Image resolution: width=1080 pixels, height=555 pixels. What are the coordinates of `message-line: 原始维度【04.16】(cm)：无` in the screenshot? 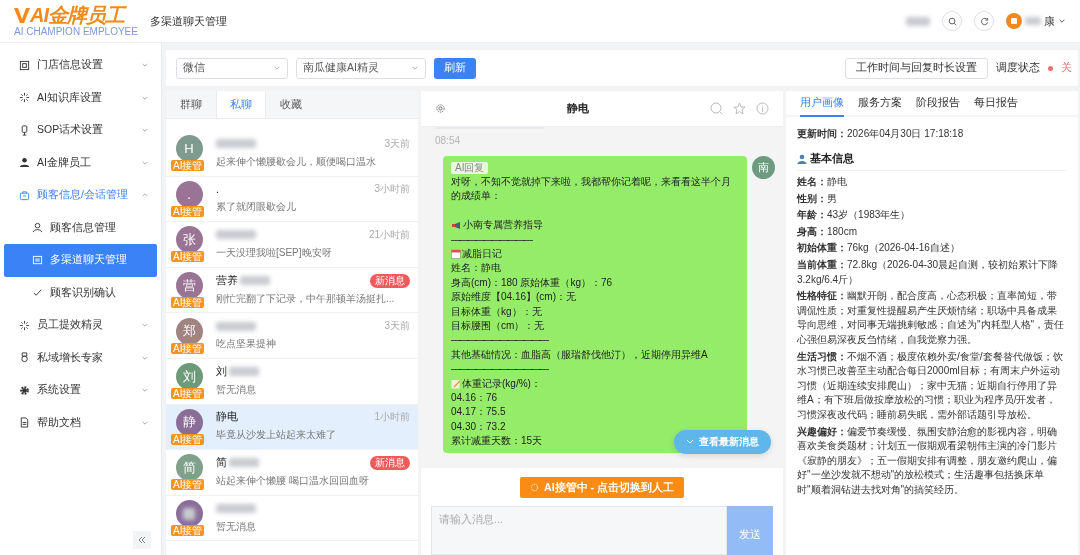 It's located at (513, 297).